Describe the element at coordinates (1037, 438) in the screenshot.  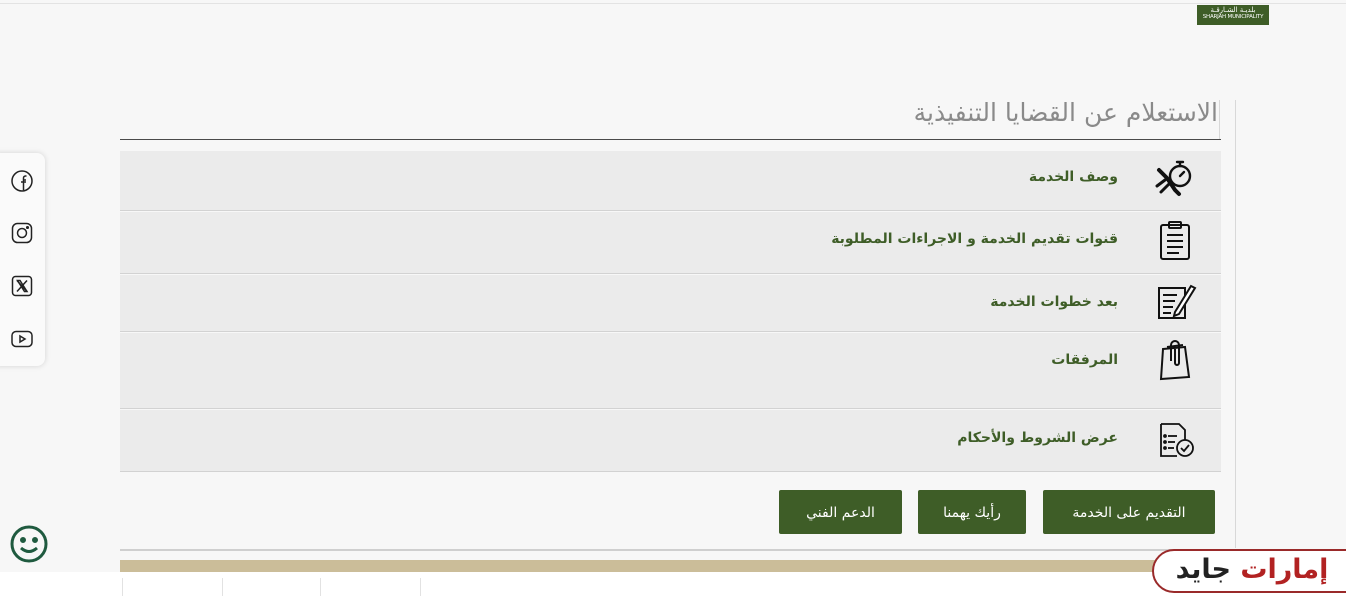
I see `accordion-item-label: عرض الشروط والأحكام` at that location.